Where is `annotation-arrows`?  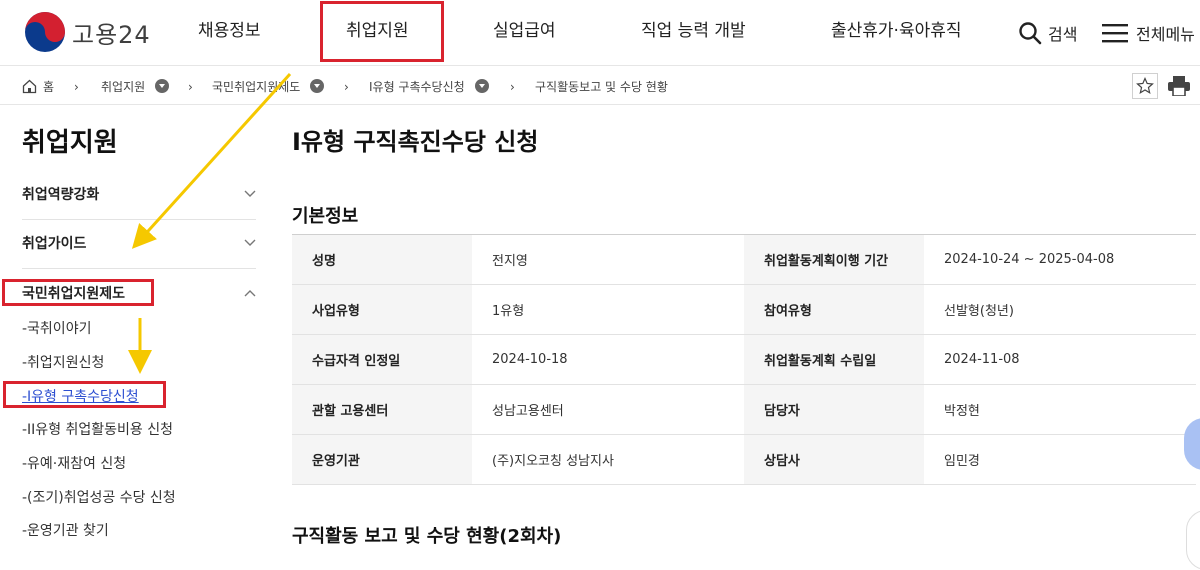
annotation-arrows is located at coordinates (210, 223).